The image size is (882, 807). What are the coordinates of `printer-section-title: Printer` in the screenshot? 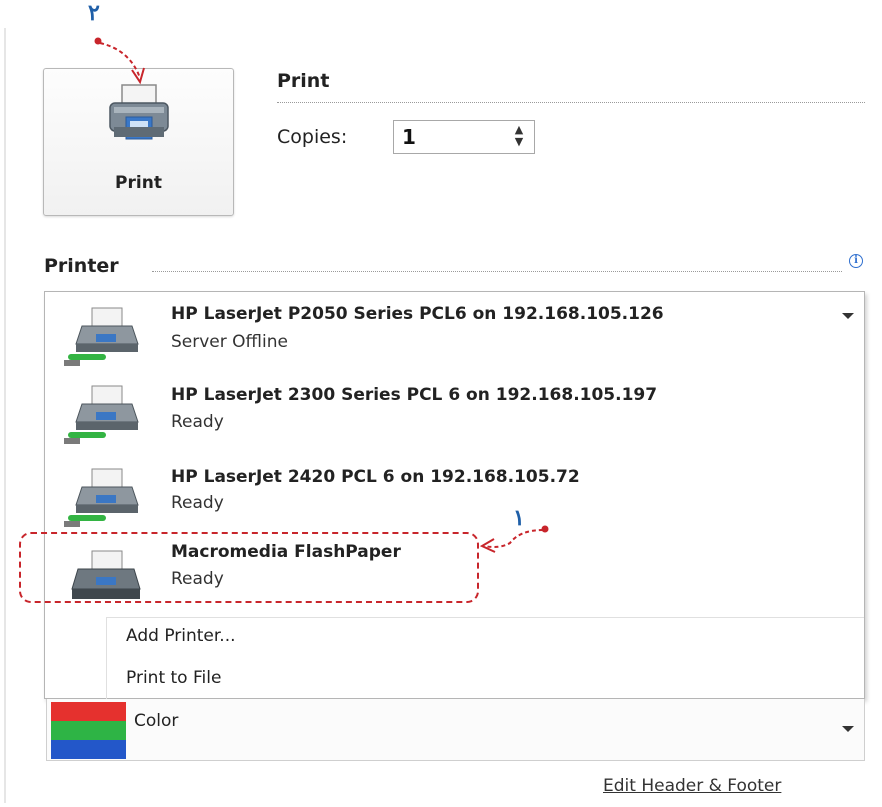 It's located at (81, 266).